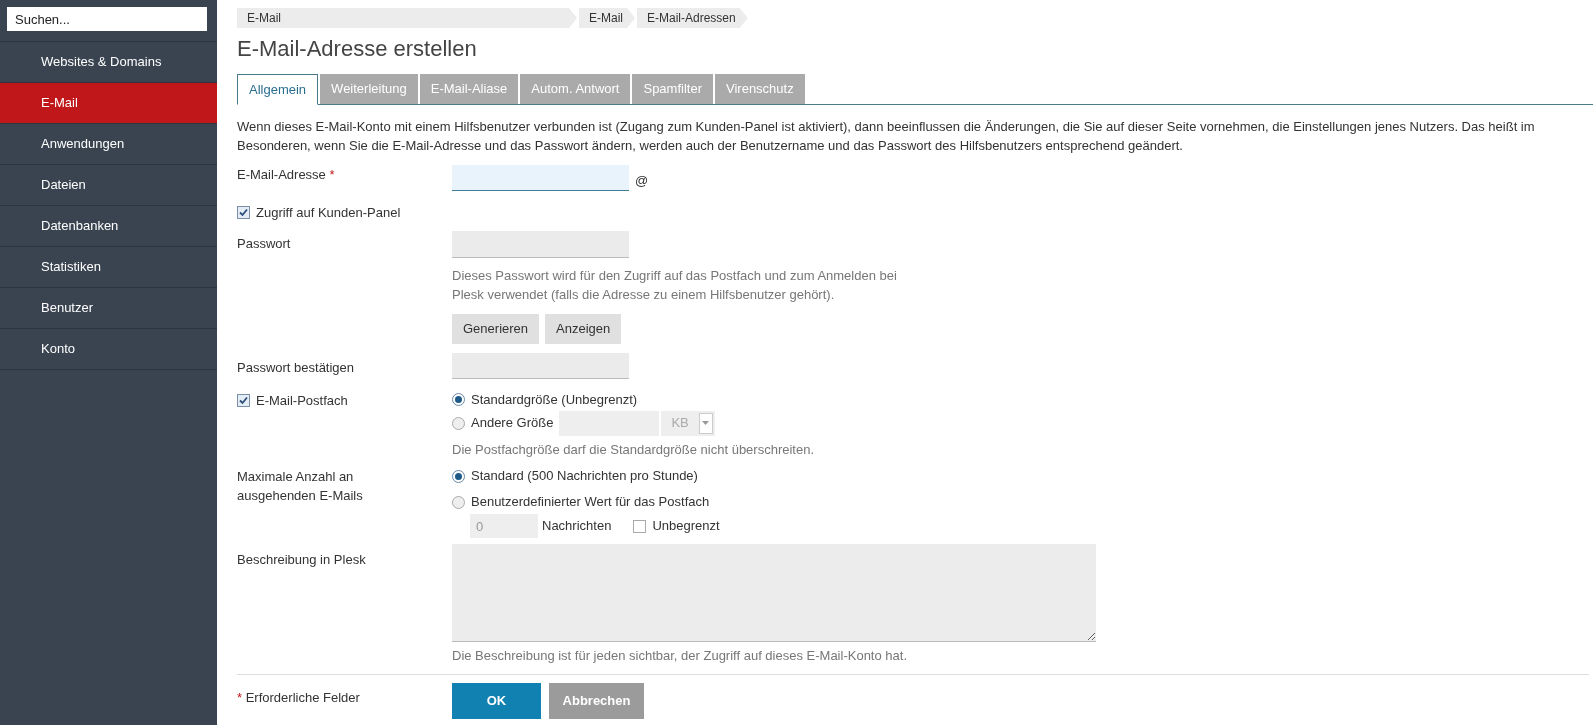 The image size is (1593, 725). Describe the element at coordinates (496, 328) in the screenshot. I see `password-button: Generieren` at that location.